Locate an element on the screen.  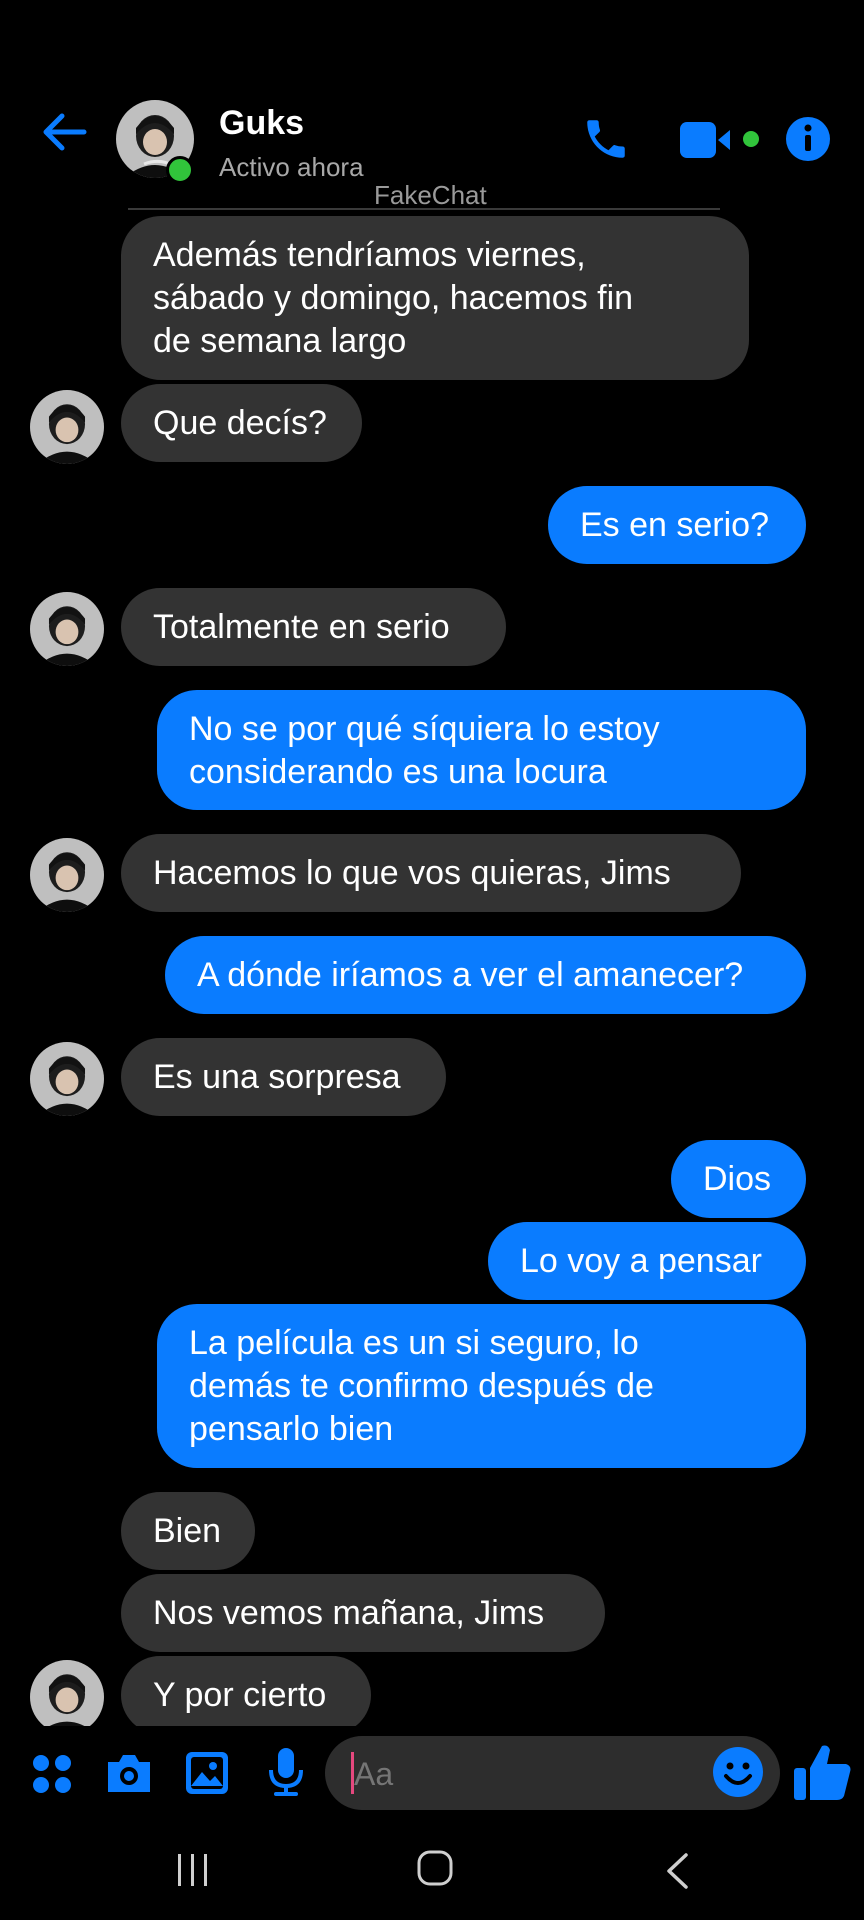
message-bubble-outgoing: Lo voy a pensar is located at coordinates (647, 1261).